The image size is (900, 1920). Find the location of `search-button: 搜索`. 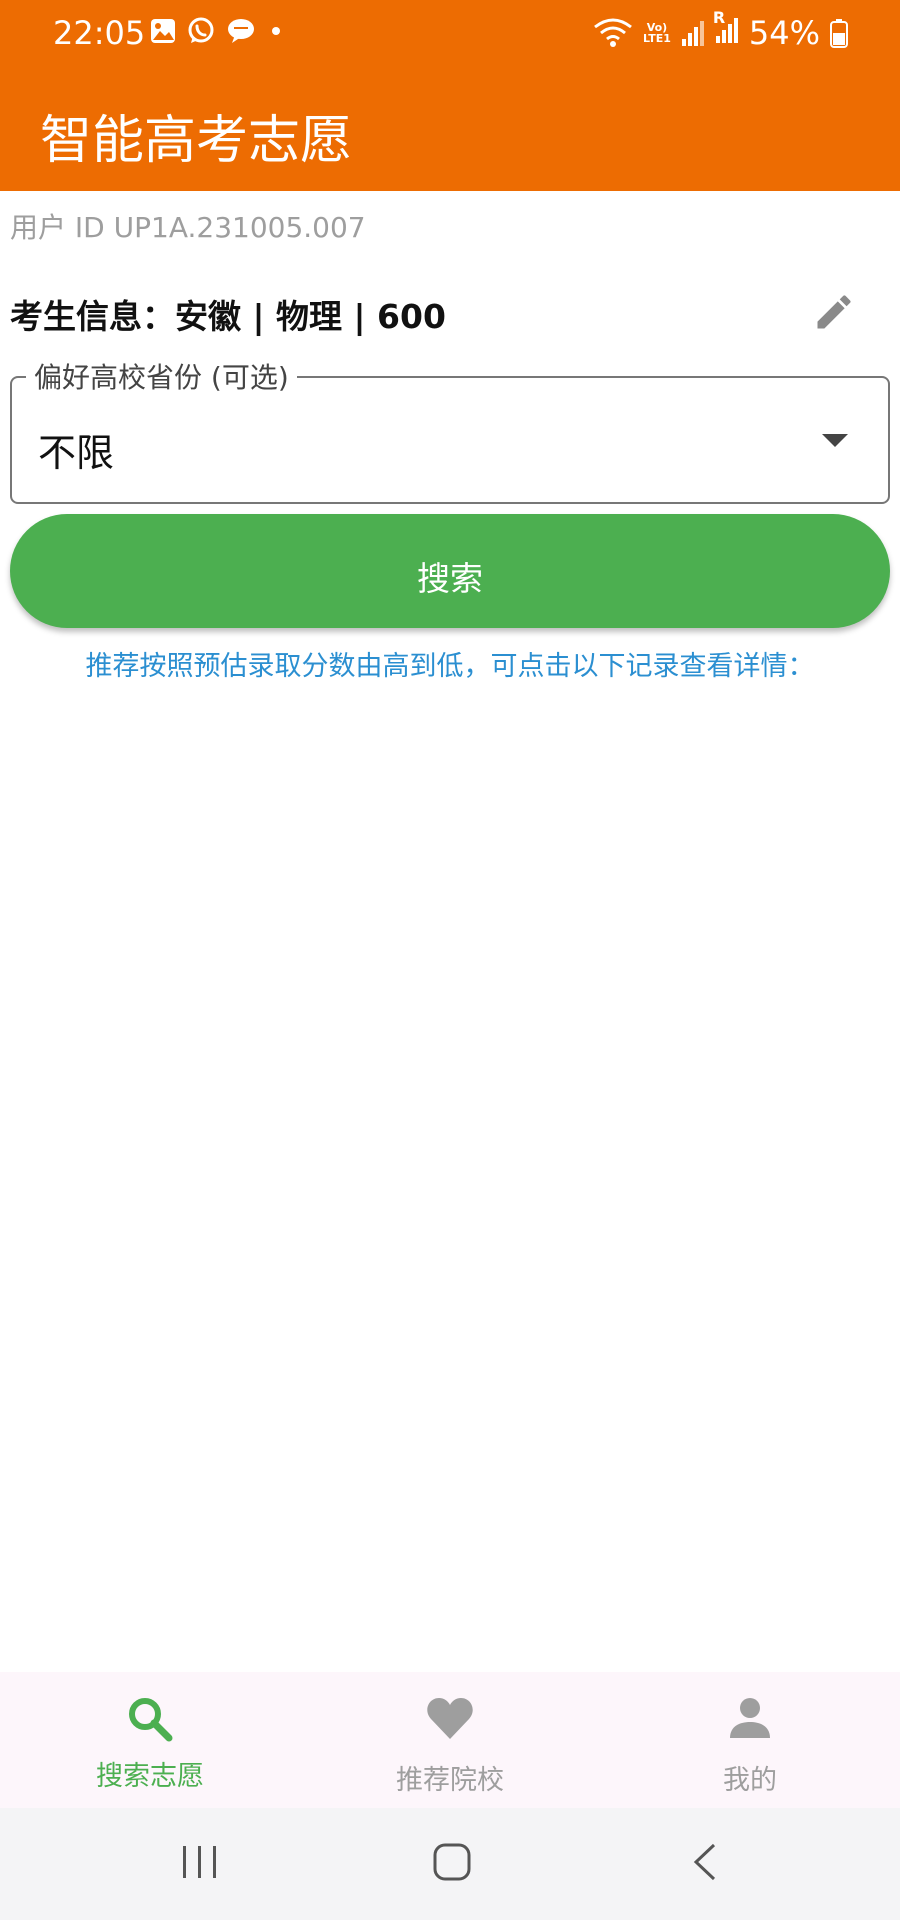

search-button: 搜索 is located at coordinates (450, 571).